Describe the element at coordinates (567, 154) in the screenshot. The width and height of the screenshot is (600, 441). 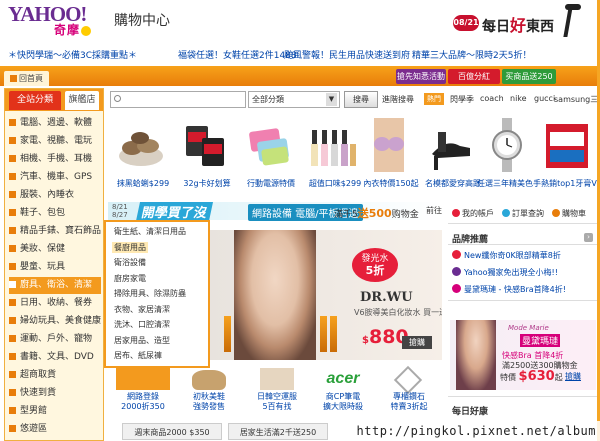
I see `product-item: 熱銷top1牙膏V` at that location.